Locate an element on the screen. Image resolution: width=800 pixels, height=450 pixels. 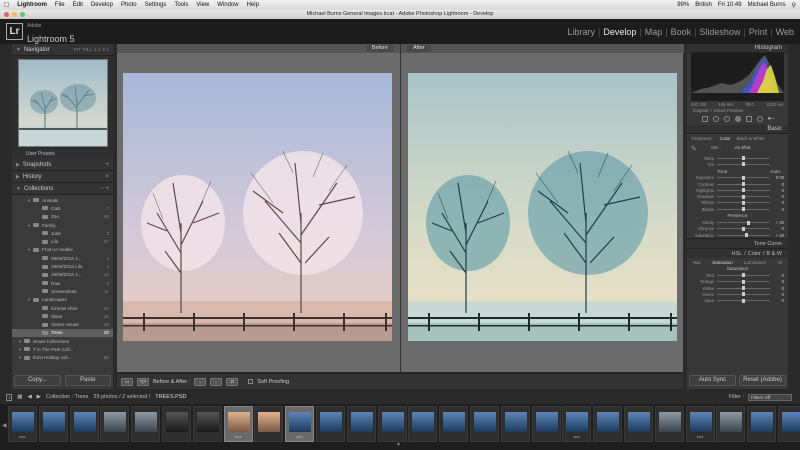
slider-aqua: Aqua 0 is located at coordinates (737, 300).